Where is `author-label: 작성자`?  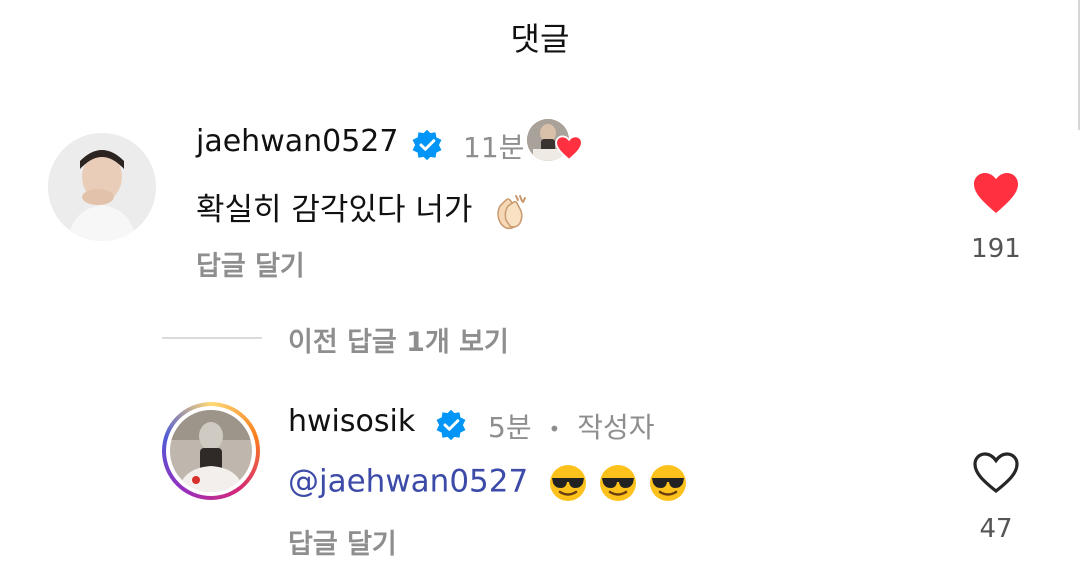
author-label: 작성자 is located at coordinates (616, 427).